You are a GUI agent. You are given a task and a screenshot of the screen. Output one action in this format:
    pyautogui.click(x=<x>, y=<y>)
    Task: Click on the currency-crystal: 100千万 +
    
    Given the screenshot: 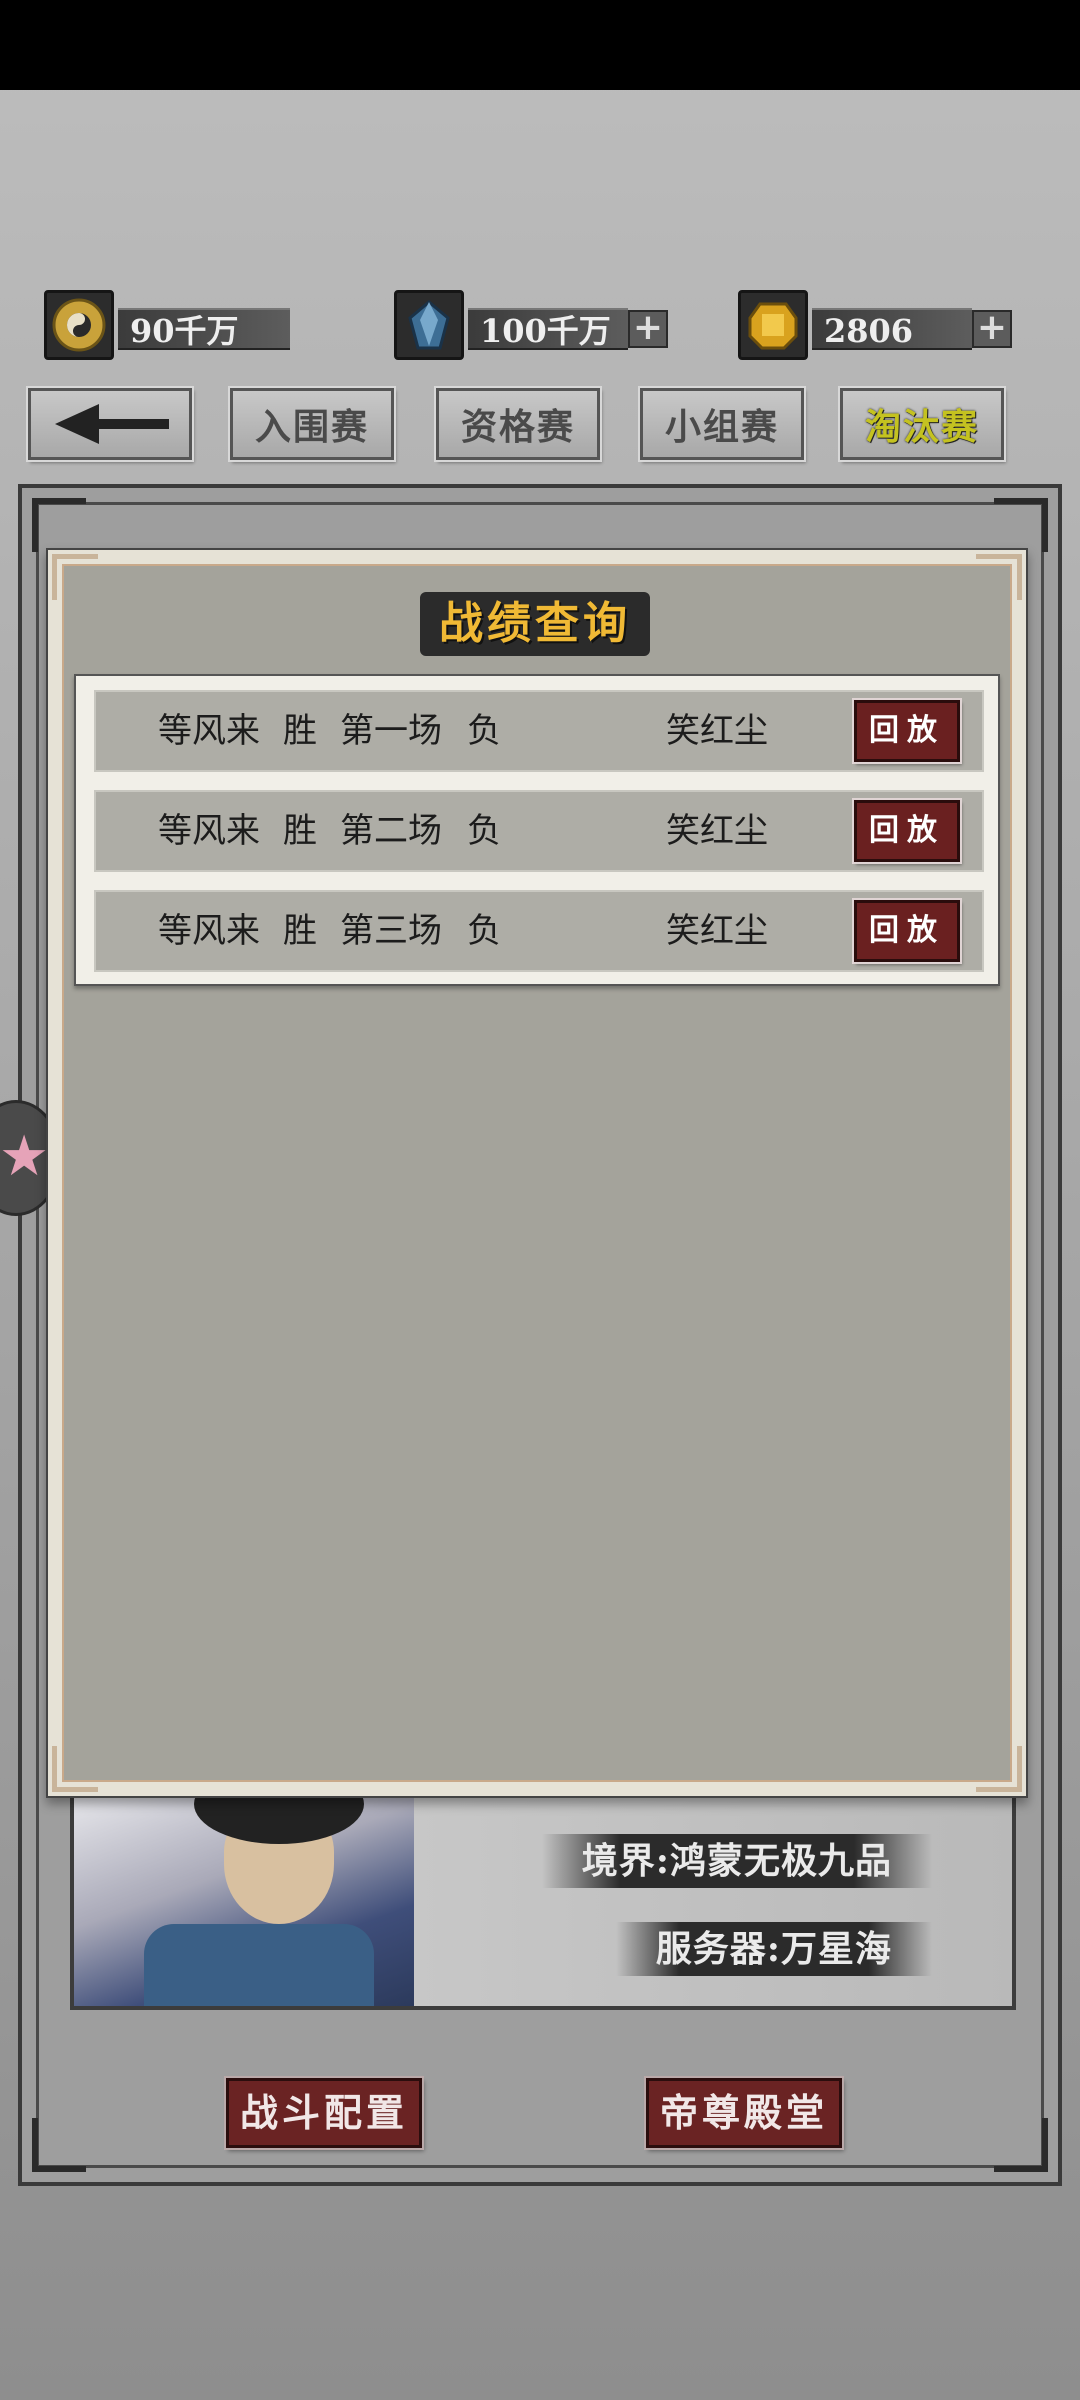 What is the action you would take?
    pyautogui.click(x=534, y=325)
    